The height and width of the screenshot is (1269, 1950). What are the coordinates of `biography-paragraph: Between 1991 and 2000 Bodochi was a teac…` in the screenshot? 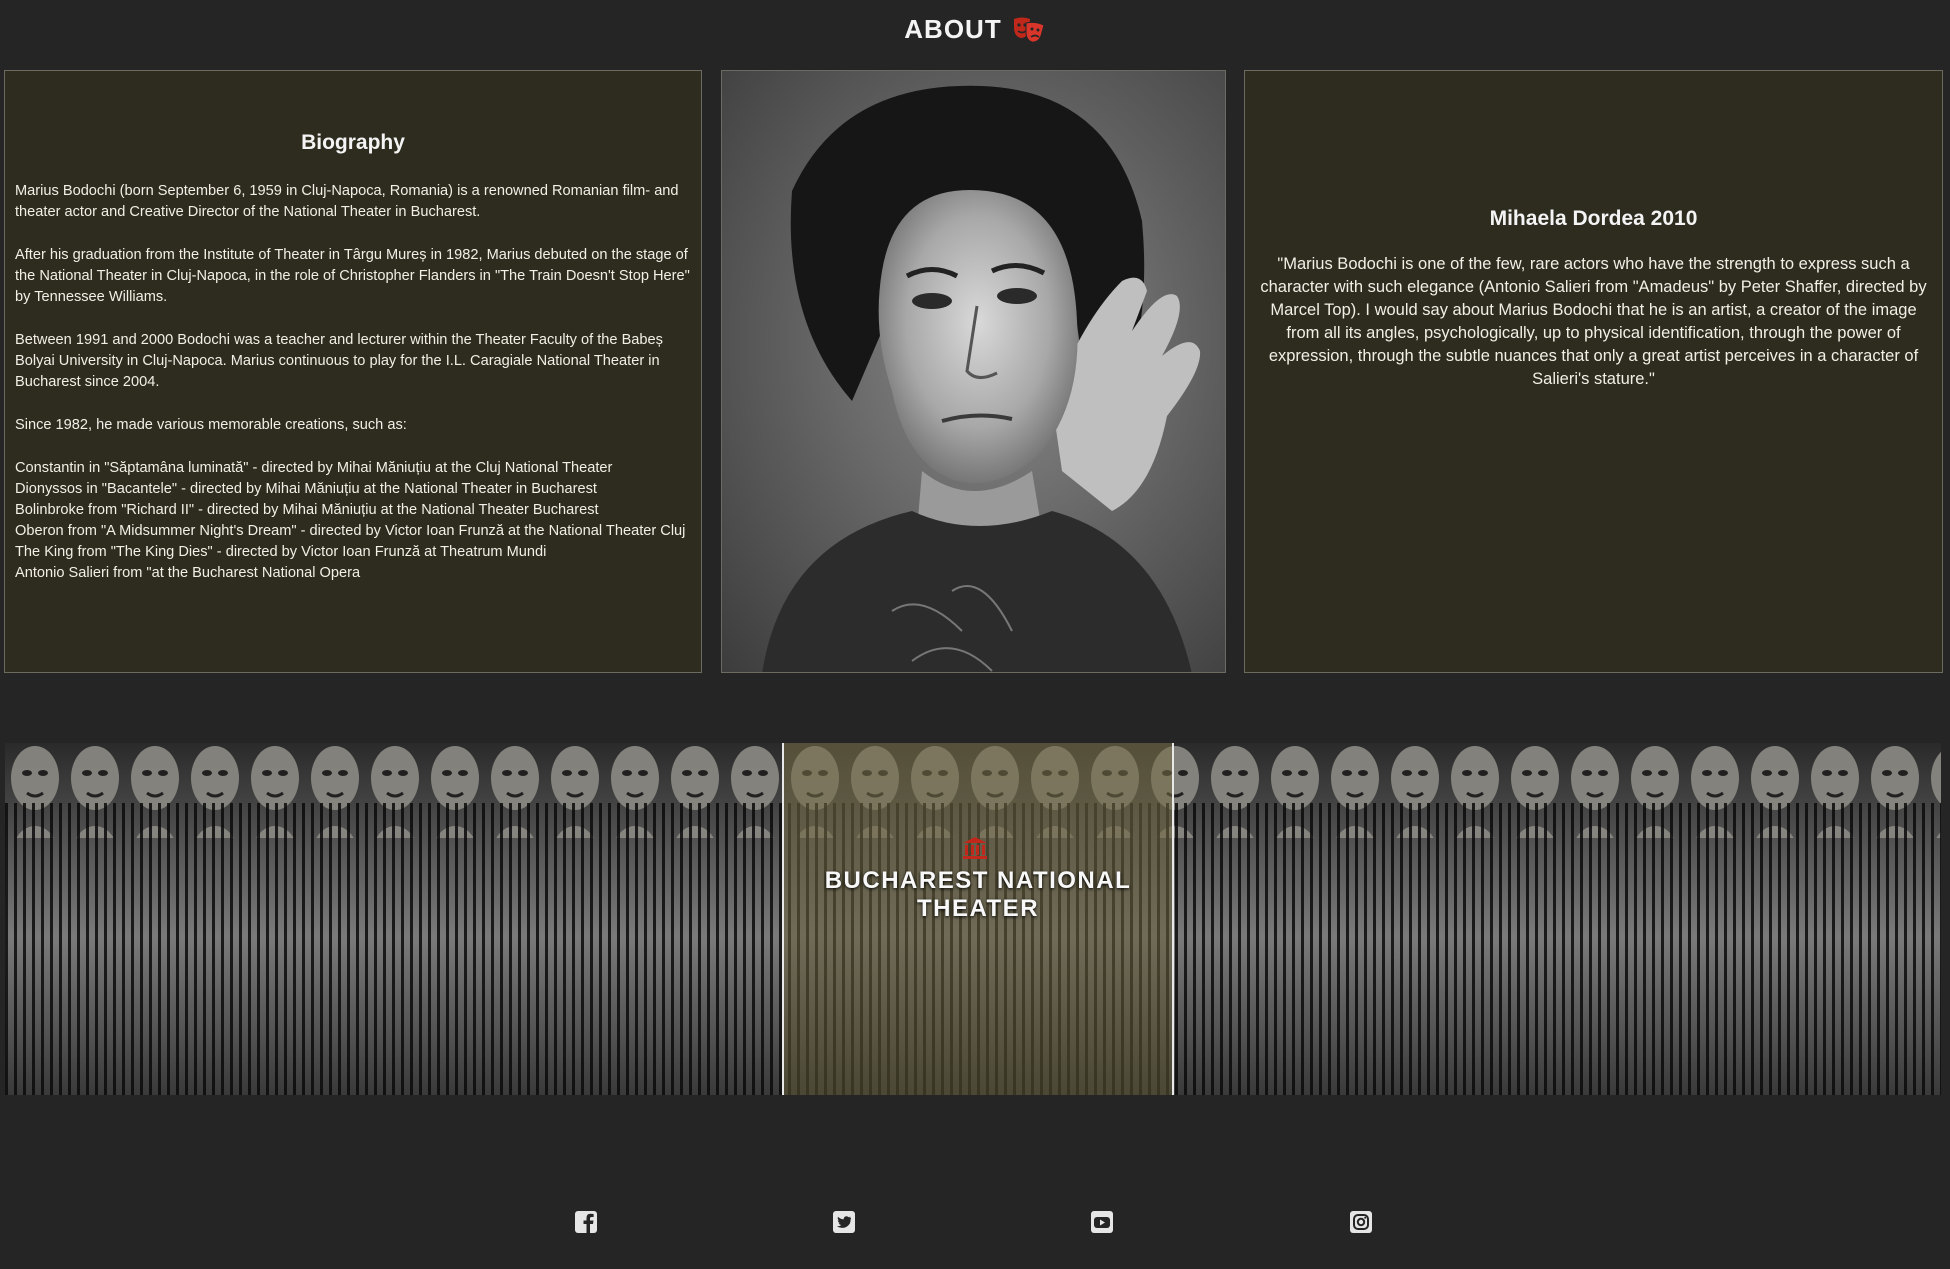 It's located at (339, 361).